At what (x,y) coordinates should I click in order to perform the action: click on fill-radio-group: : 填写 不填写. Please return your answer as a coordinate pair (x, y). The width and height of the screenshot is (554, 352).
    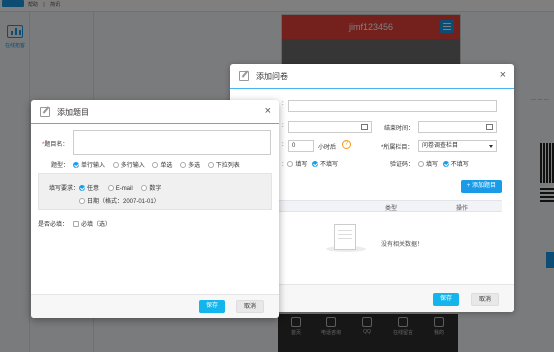
    Looking at the image, I should click on (310, 164).